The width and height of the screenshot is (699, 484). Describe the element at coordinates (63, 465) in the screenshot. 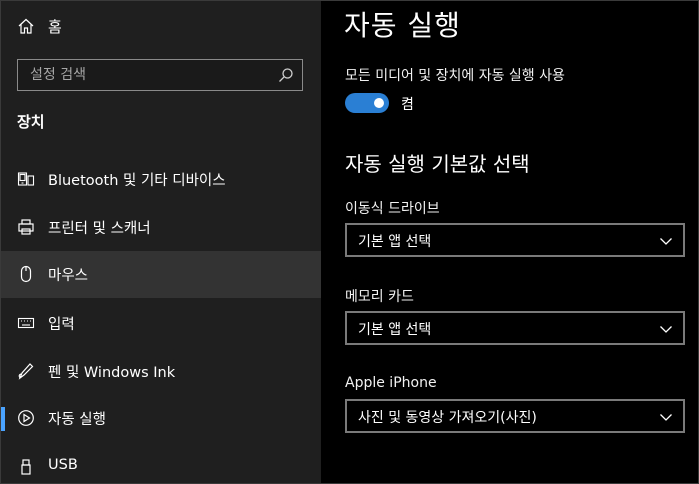

I see `sidebar-item-label: USB` at that location.